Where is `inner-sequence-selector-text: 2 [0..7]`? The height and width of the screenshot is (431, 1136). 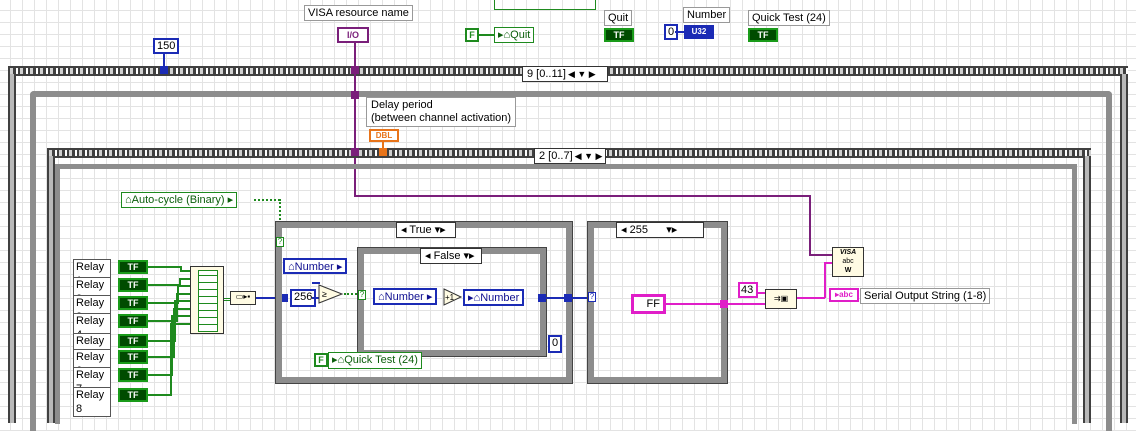
inner-sequence-selector-text: 2 [0..7] is located at coordinates (556, 156).